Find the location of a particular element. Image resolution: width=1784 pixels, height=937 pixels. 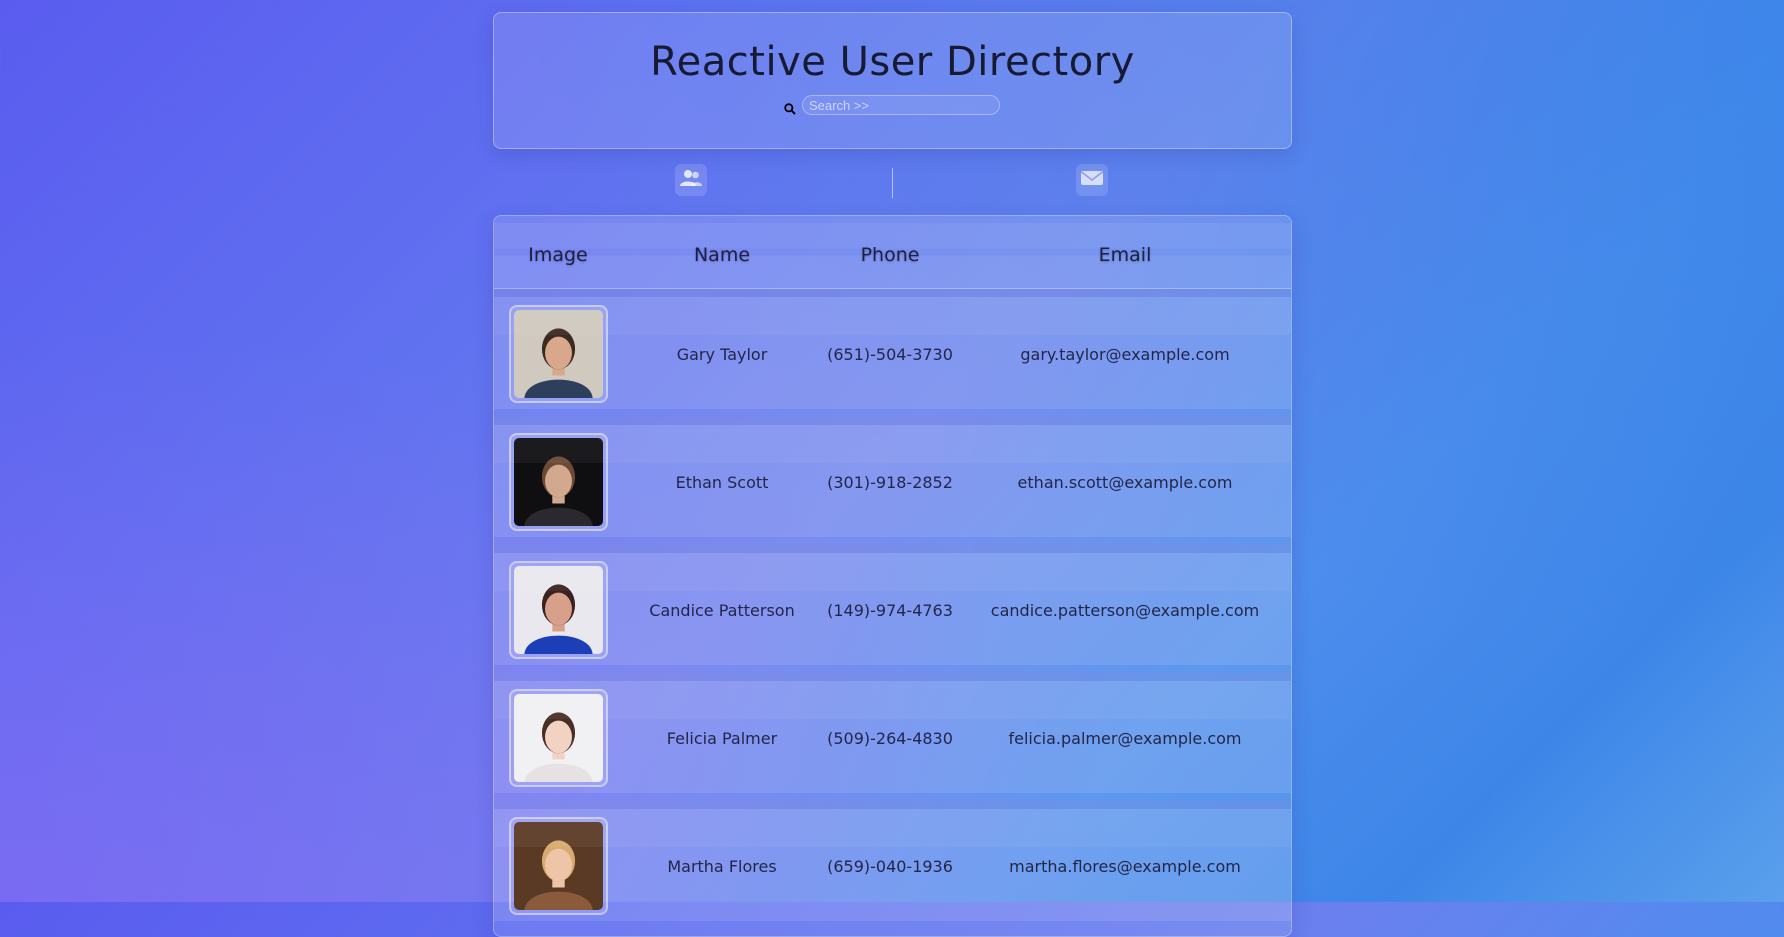

mail-icon is located at coordinates (1092, 180).